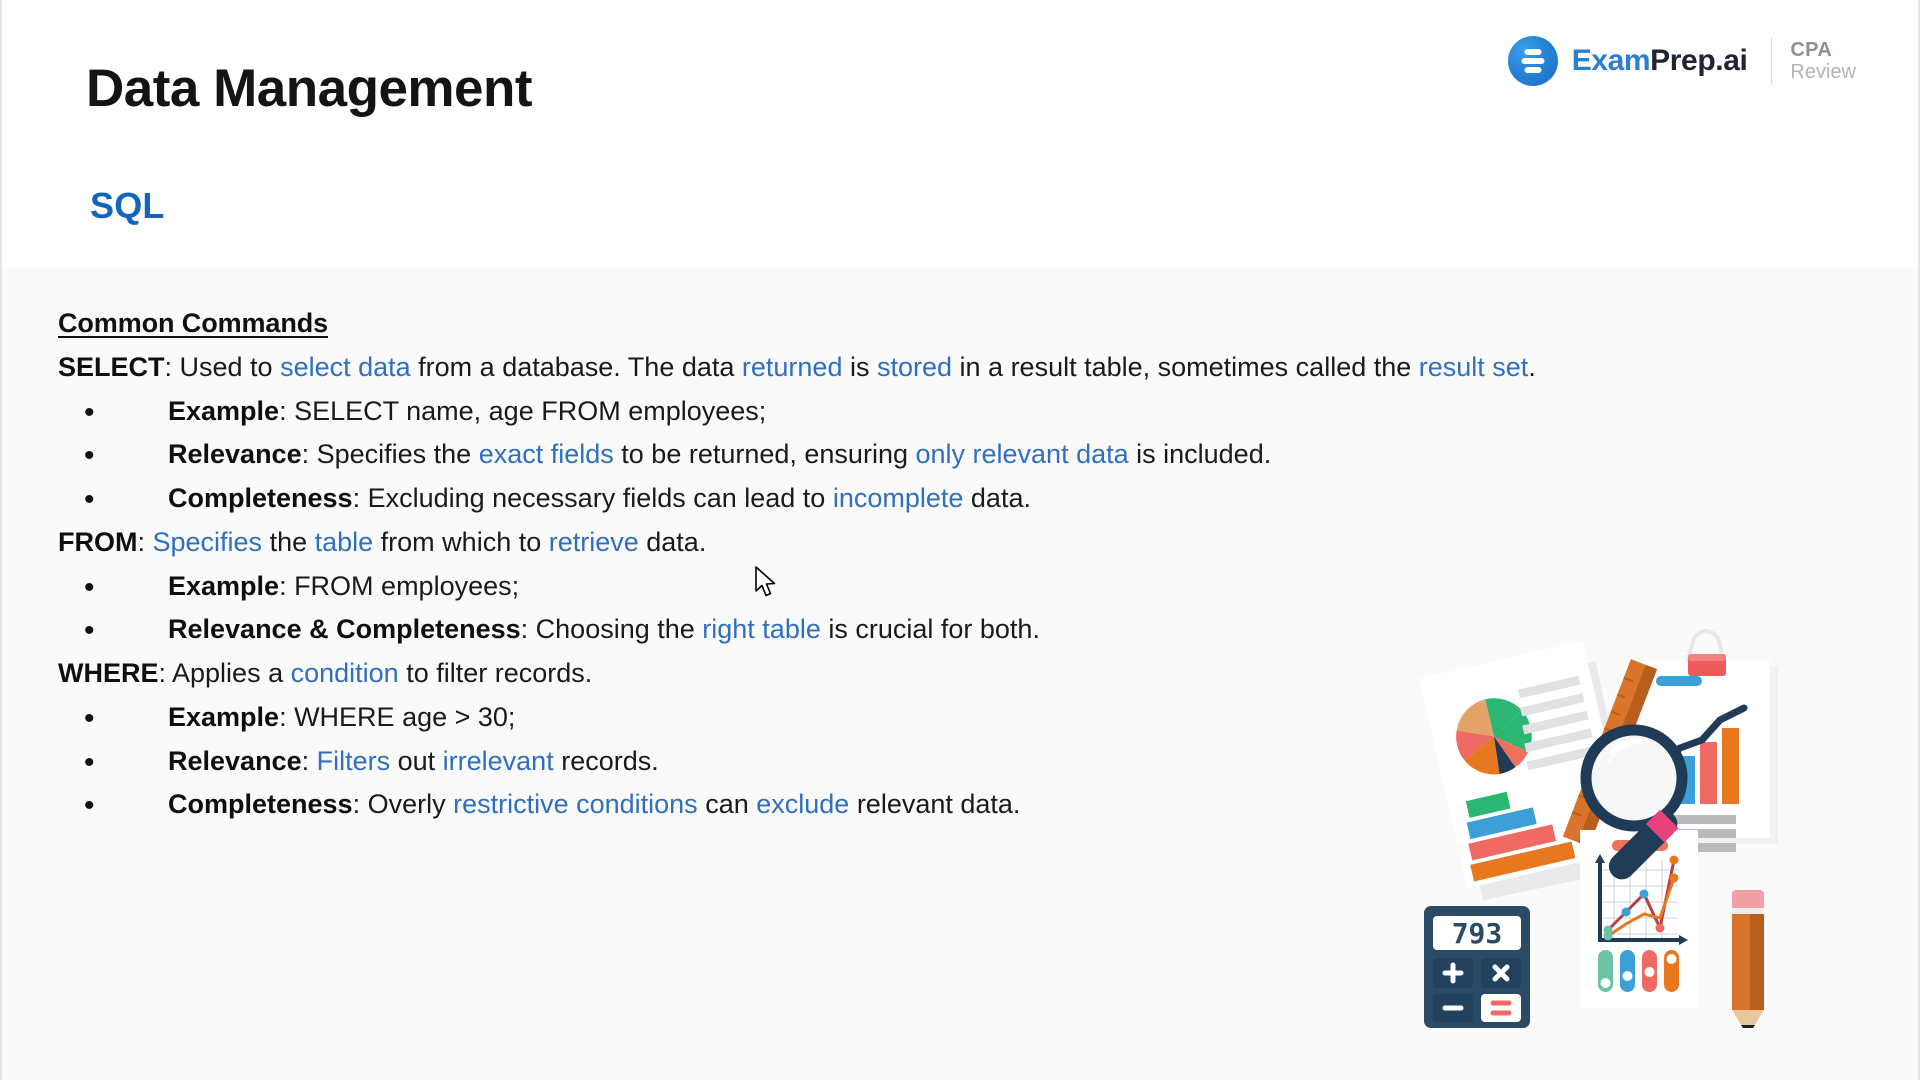 This screenshot has height=1080, width=1920. What do you see at coordinates (606, 760) in the screenshot?
I see `text-run: records.` at bounding box center [606, 760].